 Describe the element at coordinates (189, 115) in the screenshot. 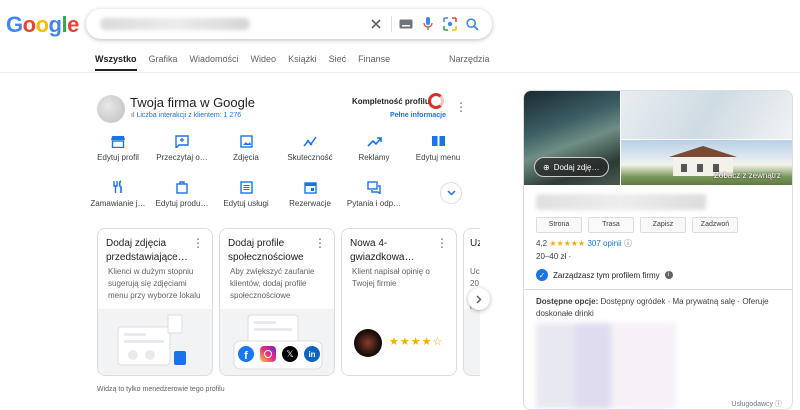

I see `interactions-text: Liczba interakcji z klientem: 1 276` at that location.